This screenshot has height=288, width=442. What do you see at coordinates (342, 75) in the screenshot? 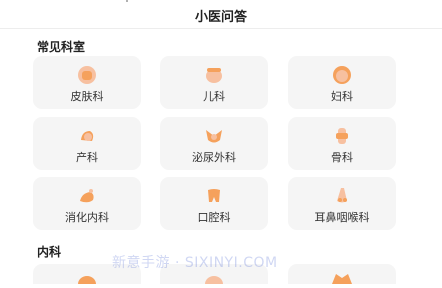
I see `woman-face-icon` at bounding box center [342, 75].